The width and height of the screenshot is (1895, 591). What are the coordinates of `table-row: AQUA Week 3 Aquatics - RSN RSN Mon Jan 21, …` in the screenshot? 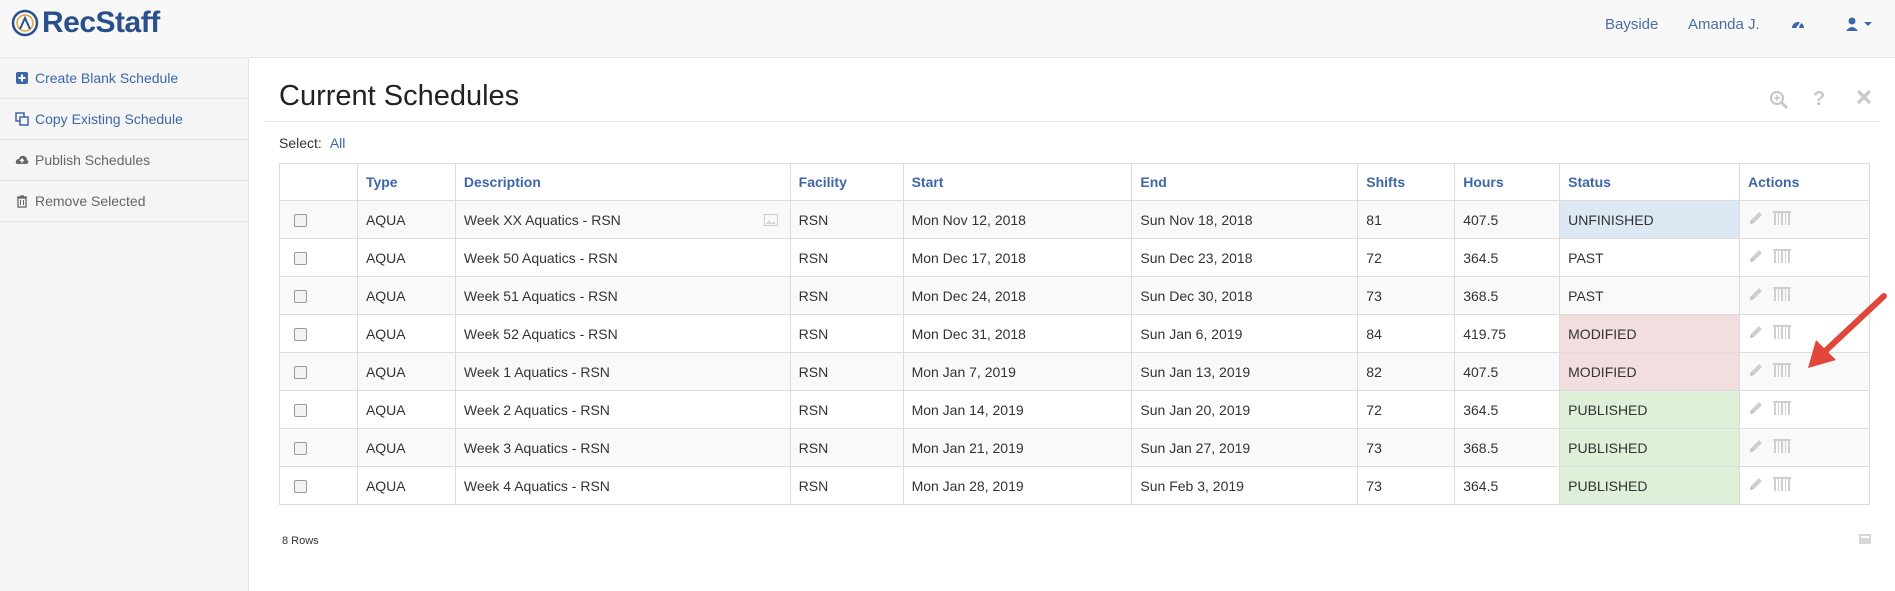 It's located at (1074, 447).